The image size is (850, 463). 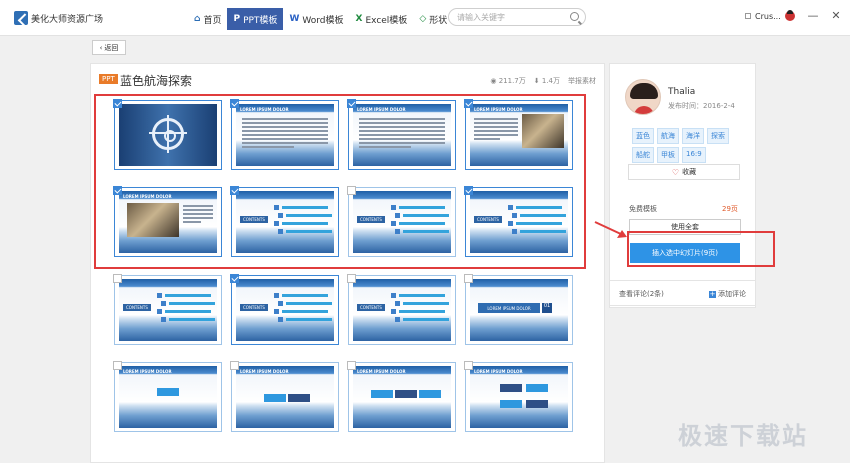 What do you see at coordinates (727, 294) in the screenshot?
I see `add-comment-button: + 添加评论` at bounding box center [727, 294].